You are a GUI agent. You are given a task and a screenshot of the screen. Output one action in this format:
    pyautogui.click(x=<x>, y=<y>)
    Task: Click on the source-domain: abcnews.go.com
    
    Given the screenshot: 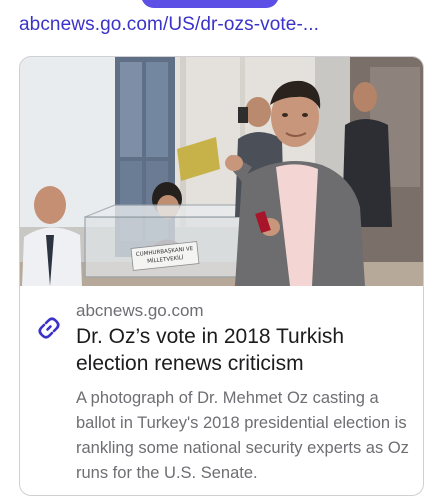 What is the action you would take?
    pyautogui.click(x=140, y=310)
    